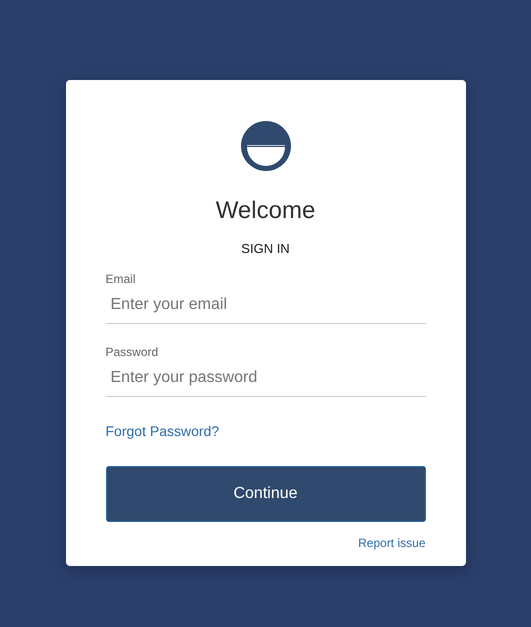  What do you see at coordinates (392, 543) in the screenshot?
I see `report-issue-link: Report issue` at bounding box center [392, 543].